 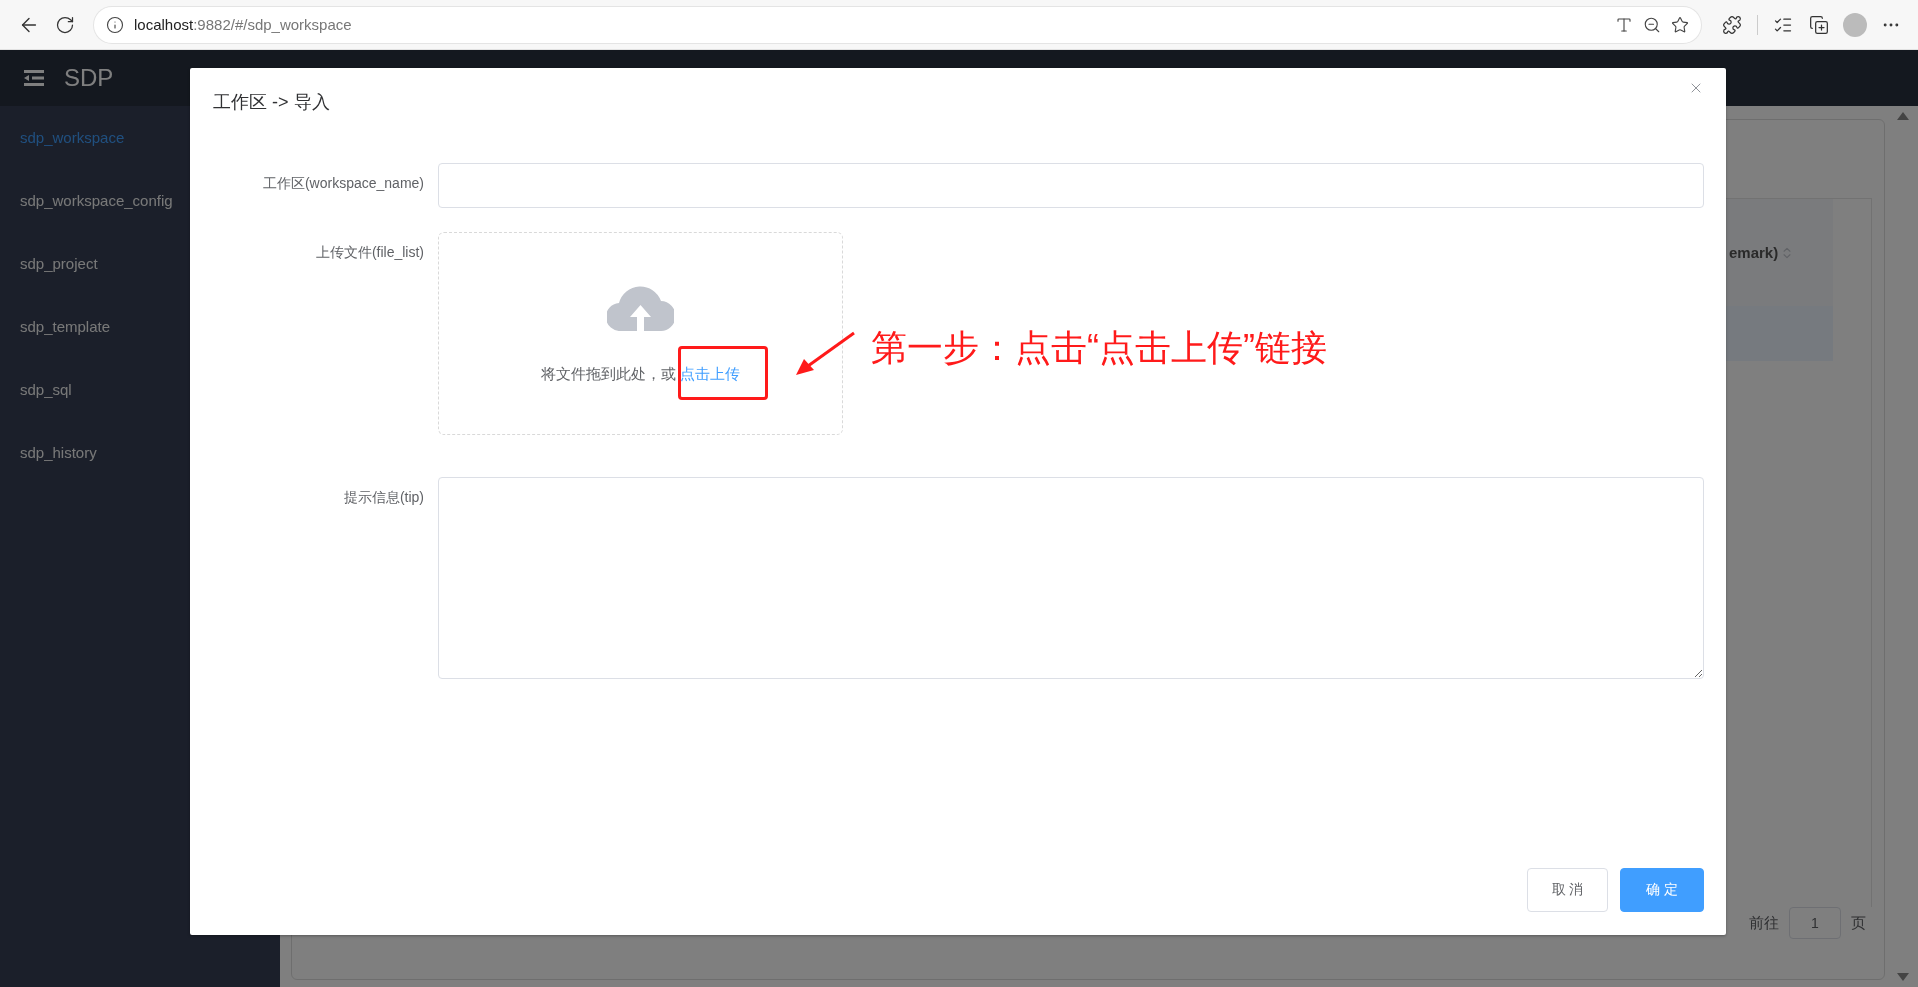 I want to click on upload-dropzone: 将文件拖到此处，或 点击上传, so click(x=640, y=333).